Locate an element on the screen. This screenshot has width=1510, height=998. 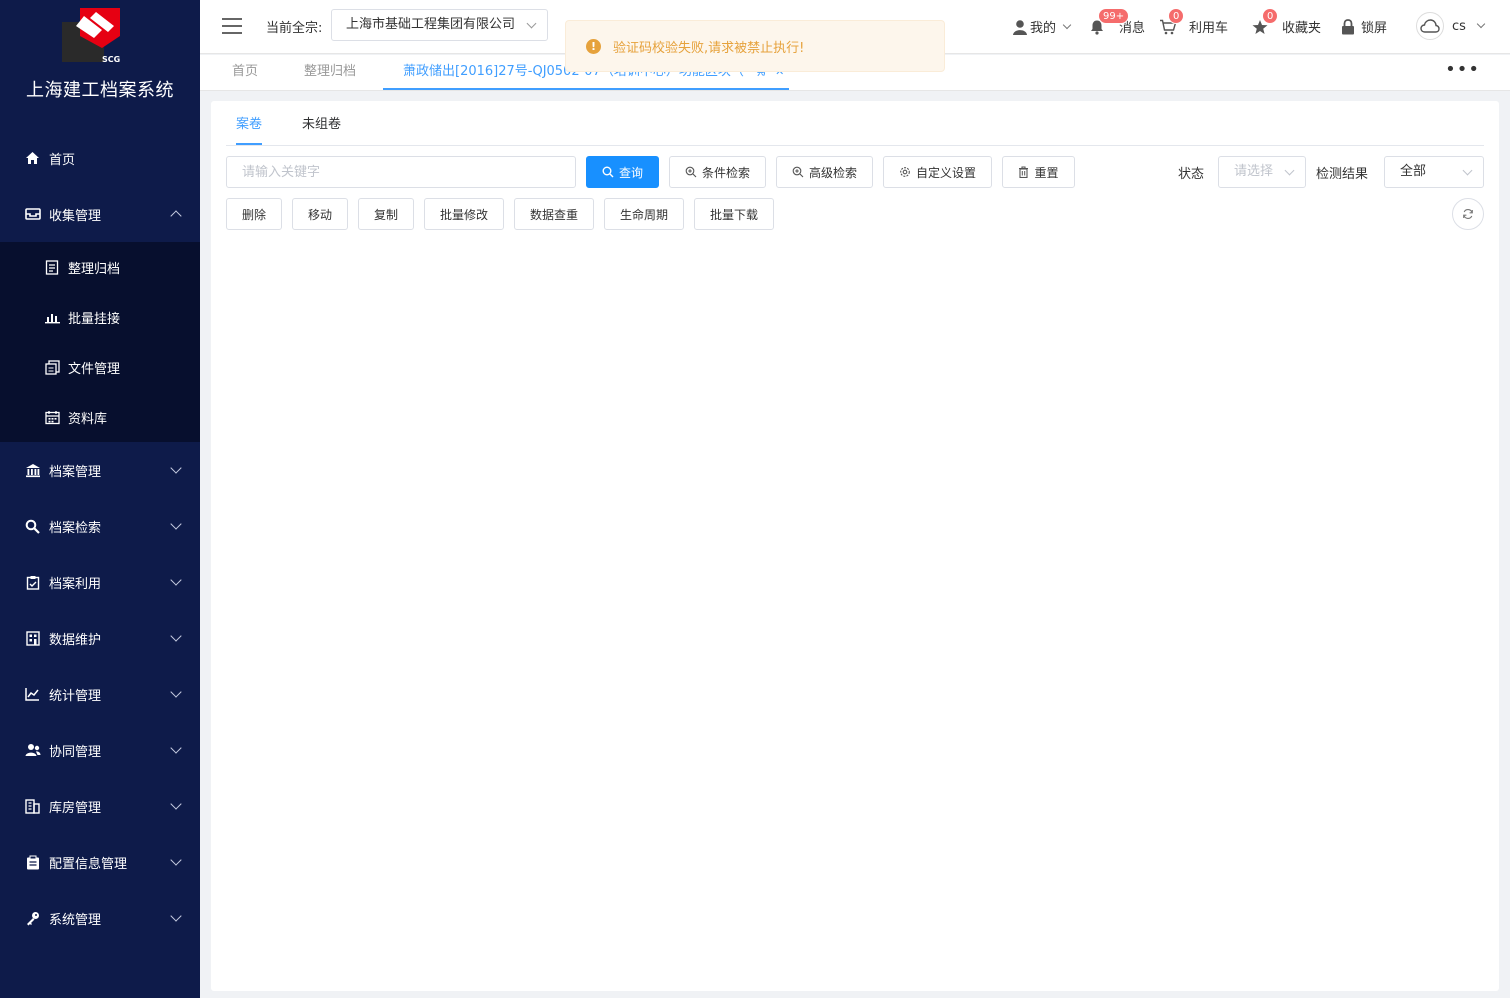
home-icon is located at coordinates (32, 158).